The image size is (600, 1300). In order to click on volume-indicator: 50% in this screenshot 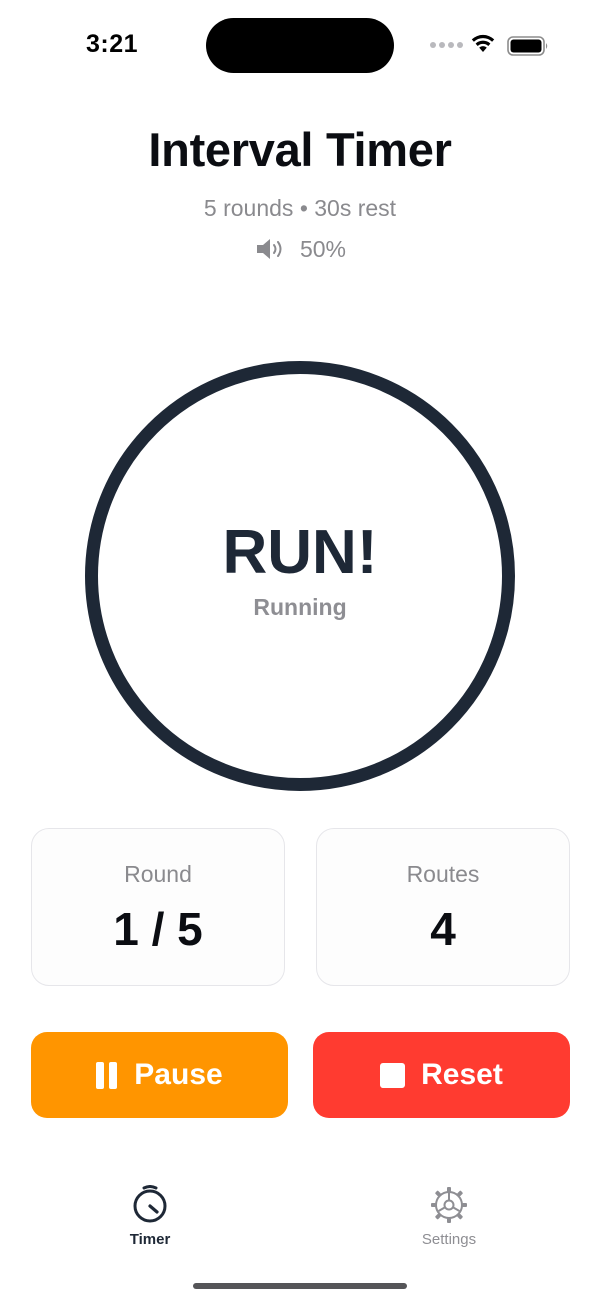, I will do `click(300, 249)`.